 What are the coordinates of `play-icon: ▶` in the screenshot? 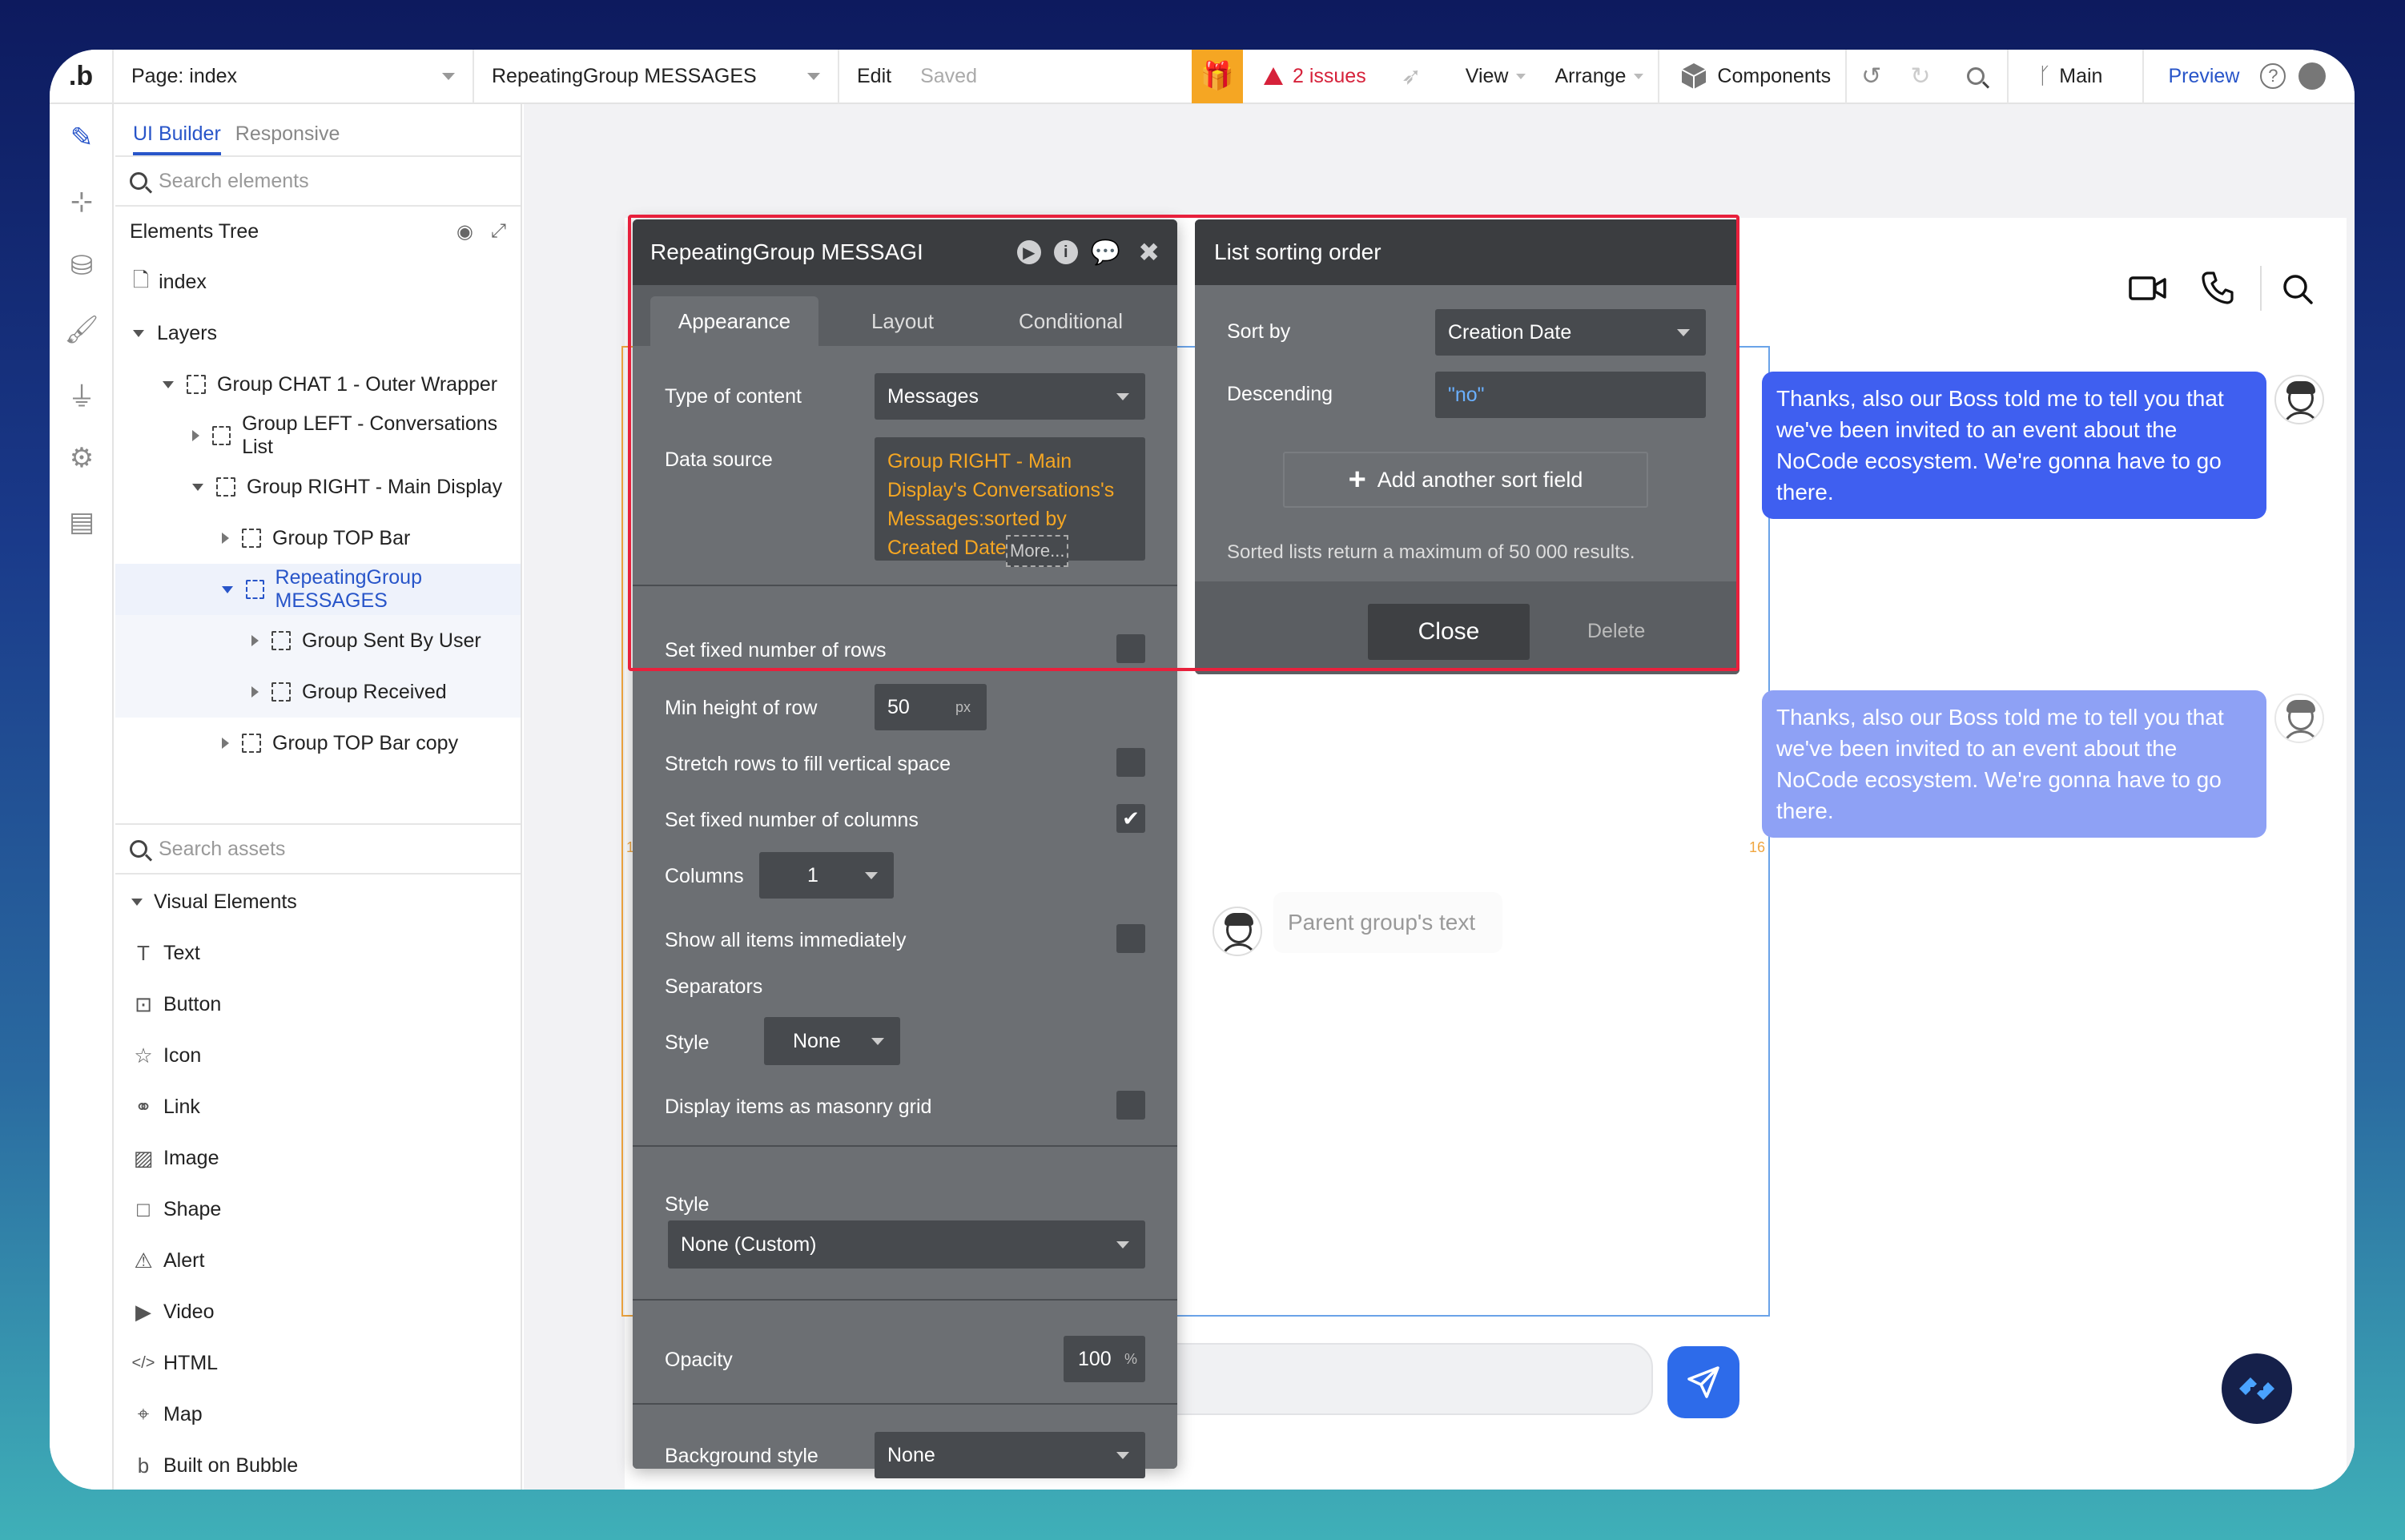 It's located at (1028, 252).